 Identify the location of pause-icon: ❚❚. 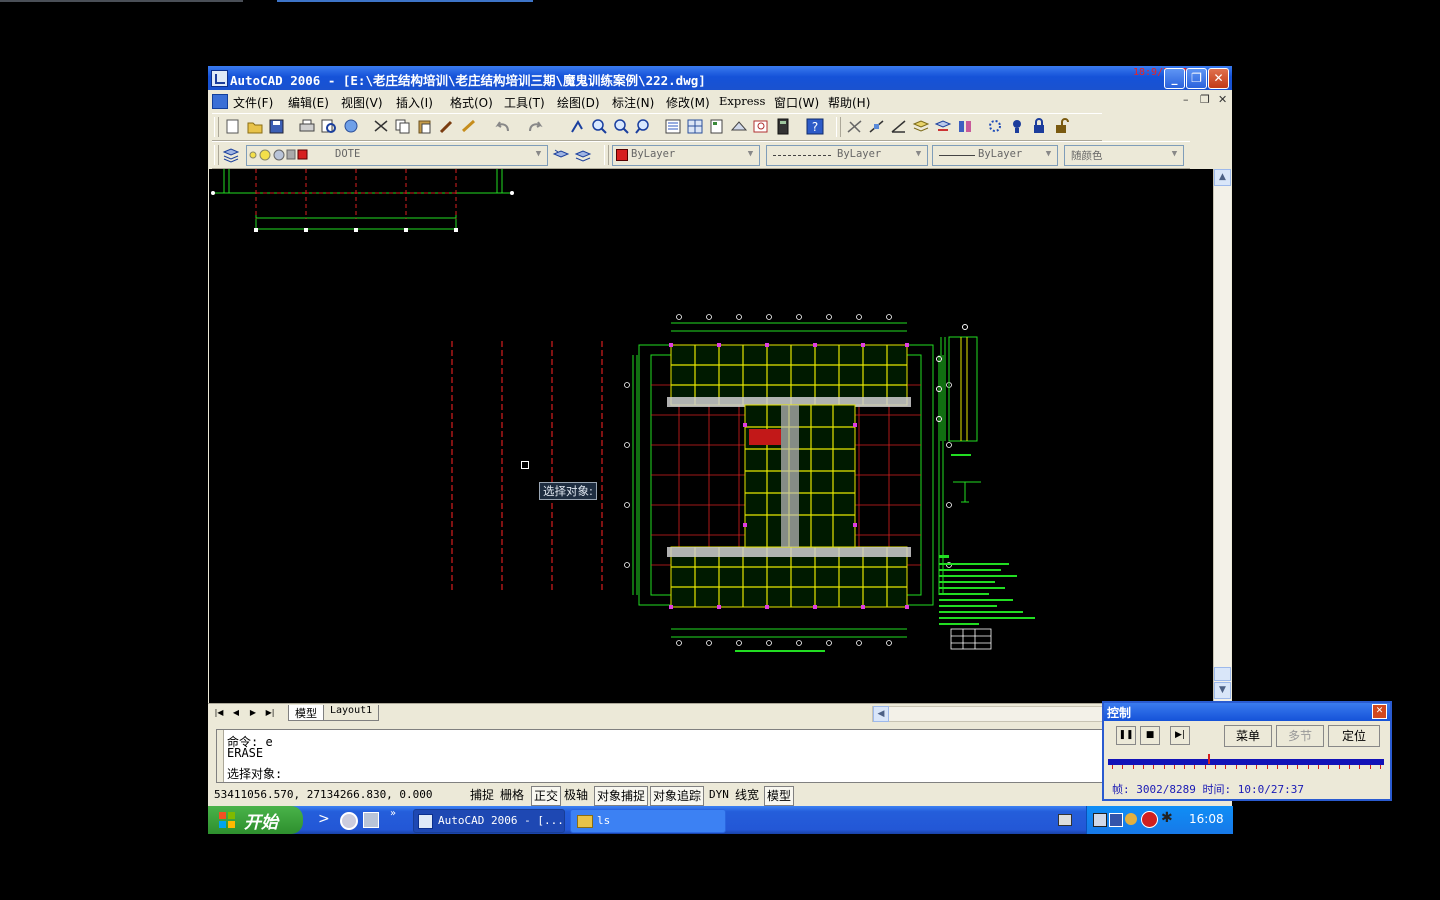
(1126, 735).